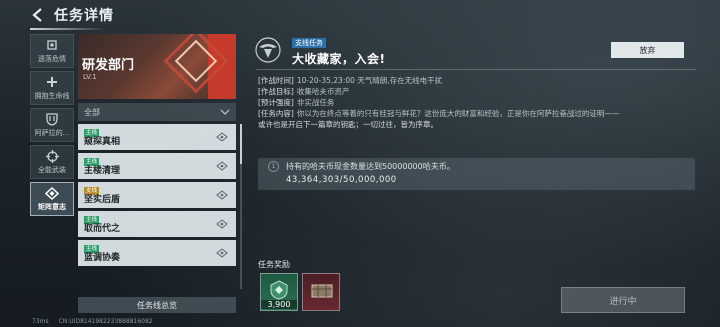 The height and width of the screenshot is (327, 720). I want to click on nav-item-armament: 全能武装, so click(52, 162).